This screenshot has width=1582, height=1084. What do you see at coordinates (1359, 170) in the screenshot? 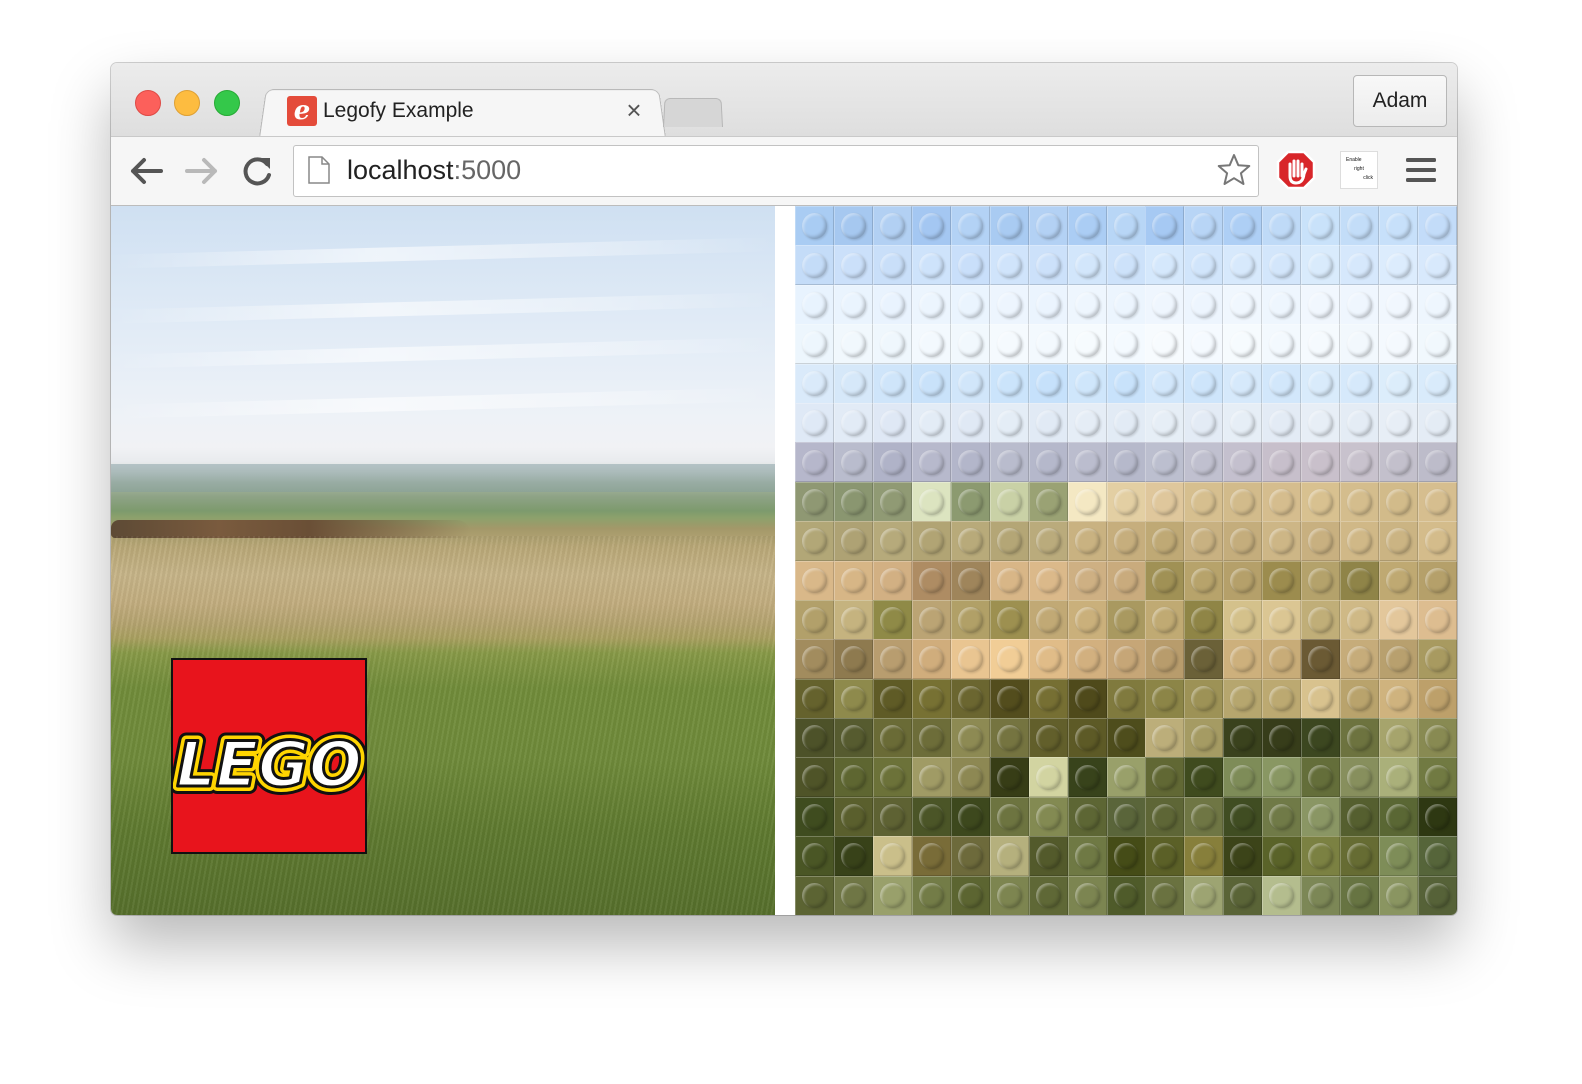
I see `enable-right-click-extension: Enable right click` at bounding box center [1359, 170].